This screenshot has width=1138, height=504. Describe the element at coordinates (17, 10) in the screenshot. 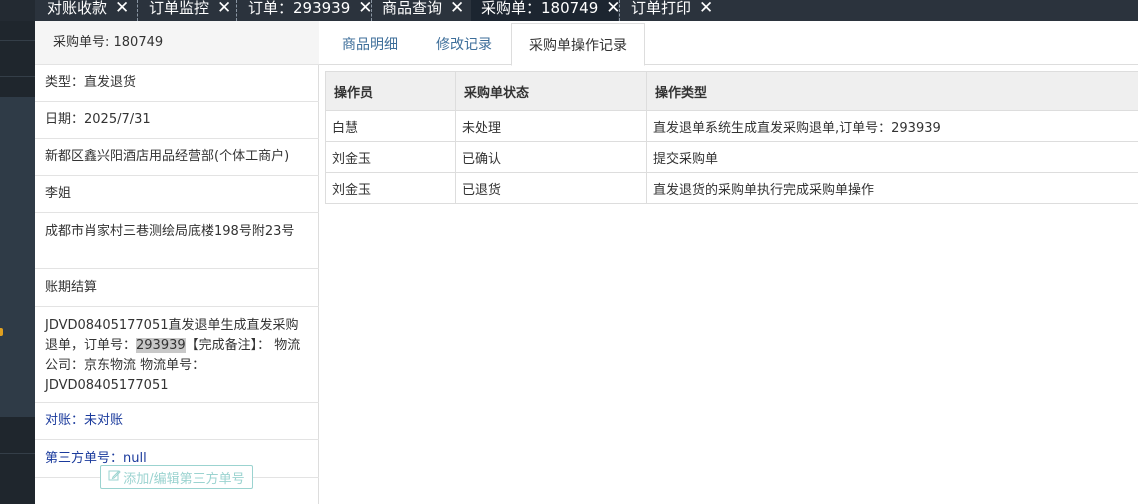

I see `topbar-corner` at that location.